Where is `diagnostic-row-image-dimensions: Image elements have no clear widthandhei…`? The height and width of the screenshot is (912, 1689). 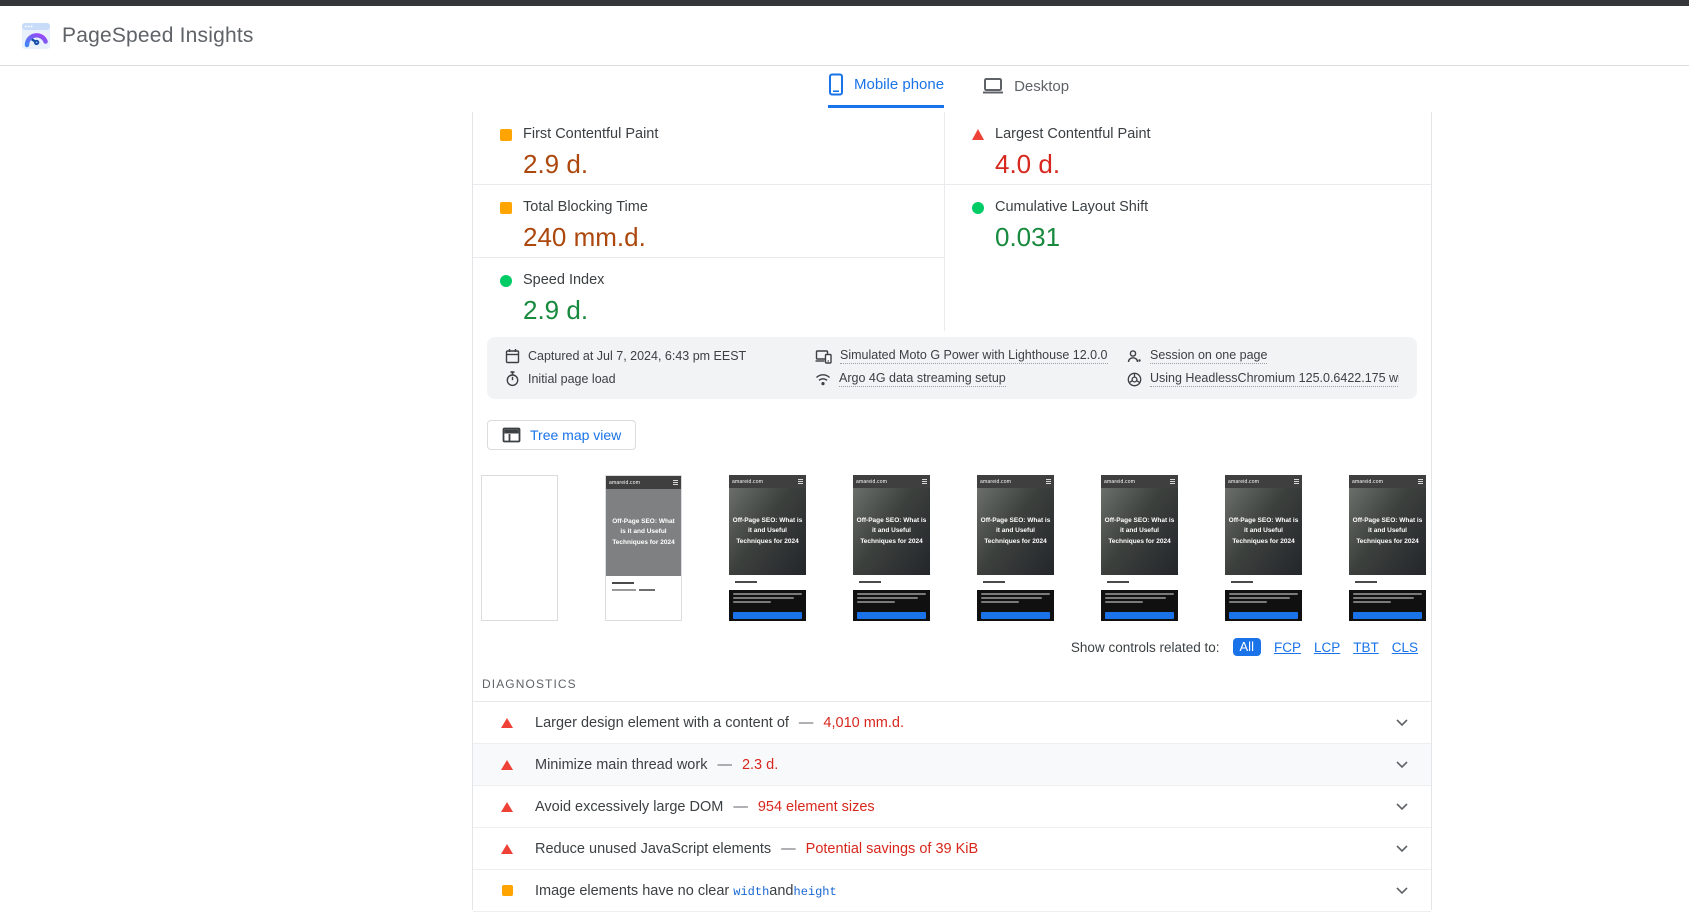
diagnostic-row-image-dimensions: Image elements have no clear widthandhei… is located at coordinates (952, 891).